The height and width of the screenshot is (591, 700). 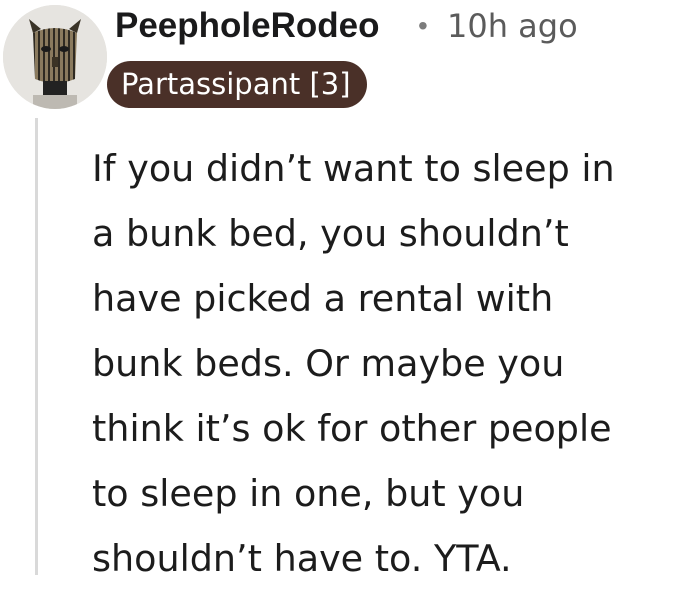 What do you see at coordinates (55, 57) in the screenshot?
I see `user-avatar-icon` at bounding box center [55, 57].